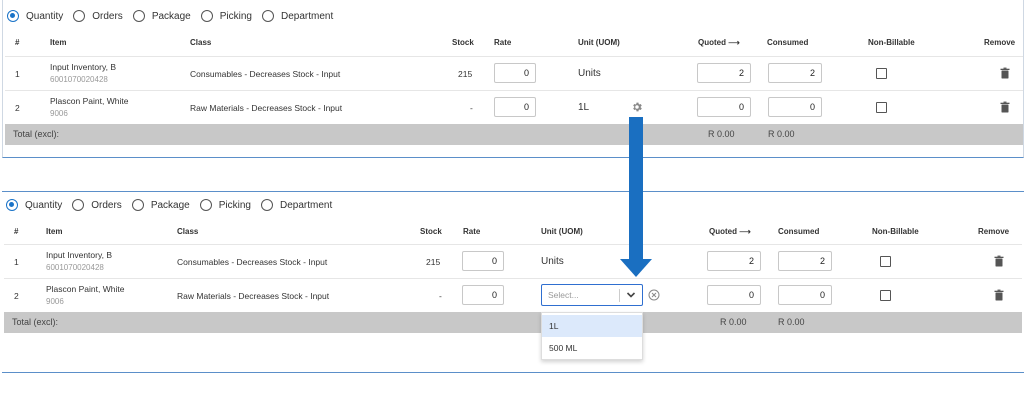 The image size is (1024, 393). What do you see at coordinates (513, 244) in the screenshot?
I see `header-divider` at bounding box center [513, 244].